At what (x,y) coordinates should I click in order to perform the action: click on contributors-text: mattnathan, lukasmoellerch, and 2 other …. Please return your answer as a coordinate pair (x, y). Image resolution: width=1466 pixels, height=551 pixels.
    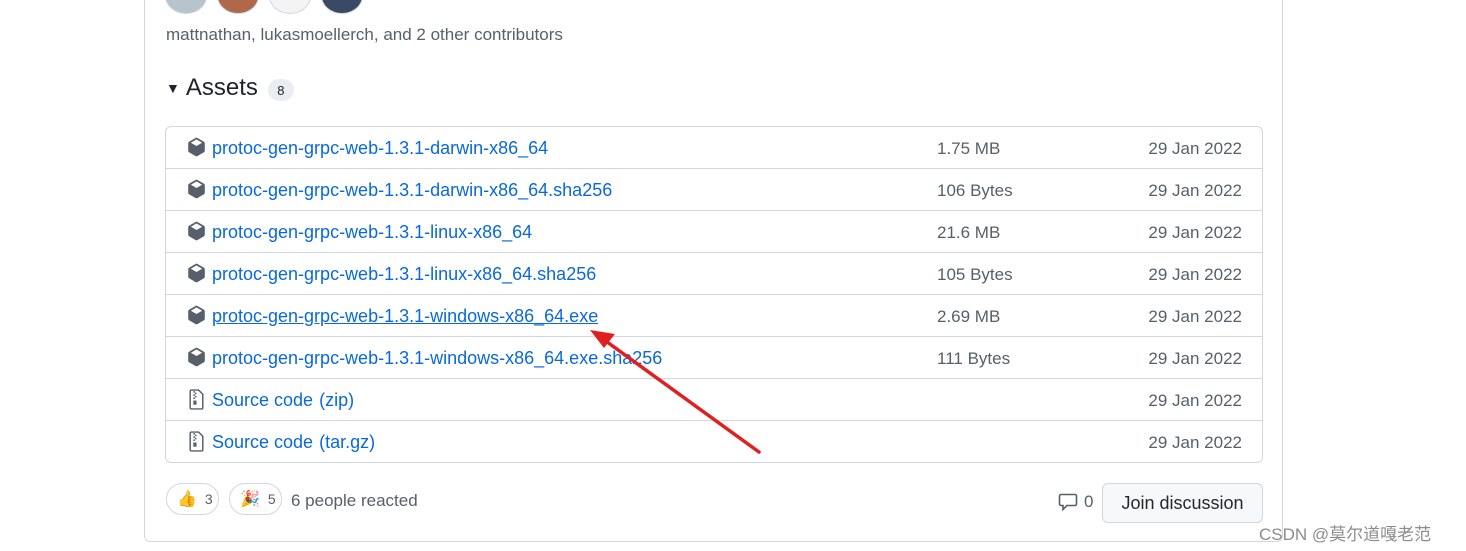
    Looking at the image, I should click on (364, 34).